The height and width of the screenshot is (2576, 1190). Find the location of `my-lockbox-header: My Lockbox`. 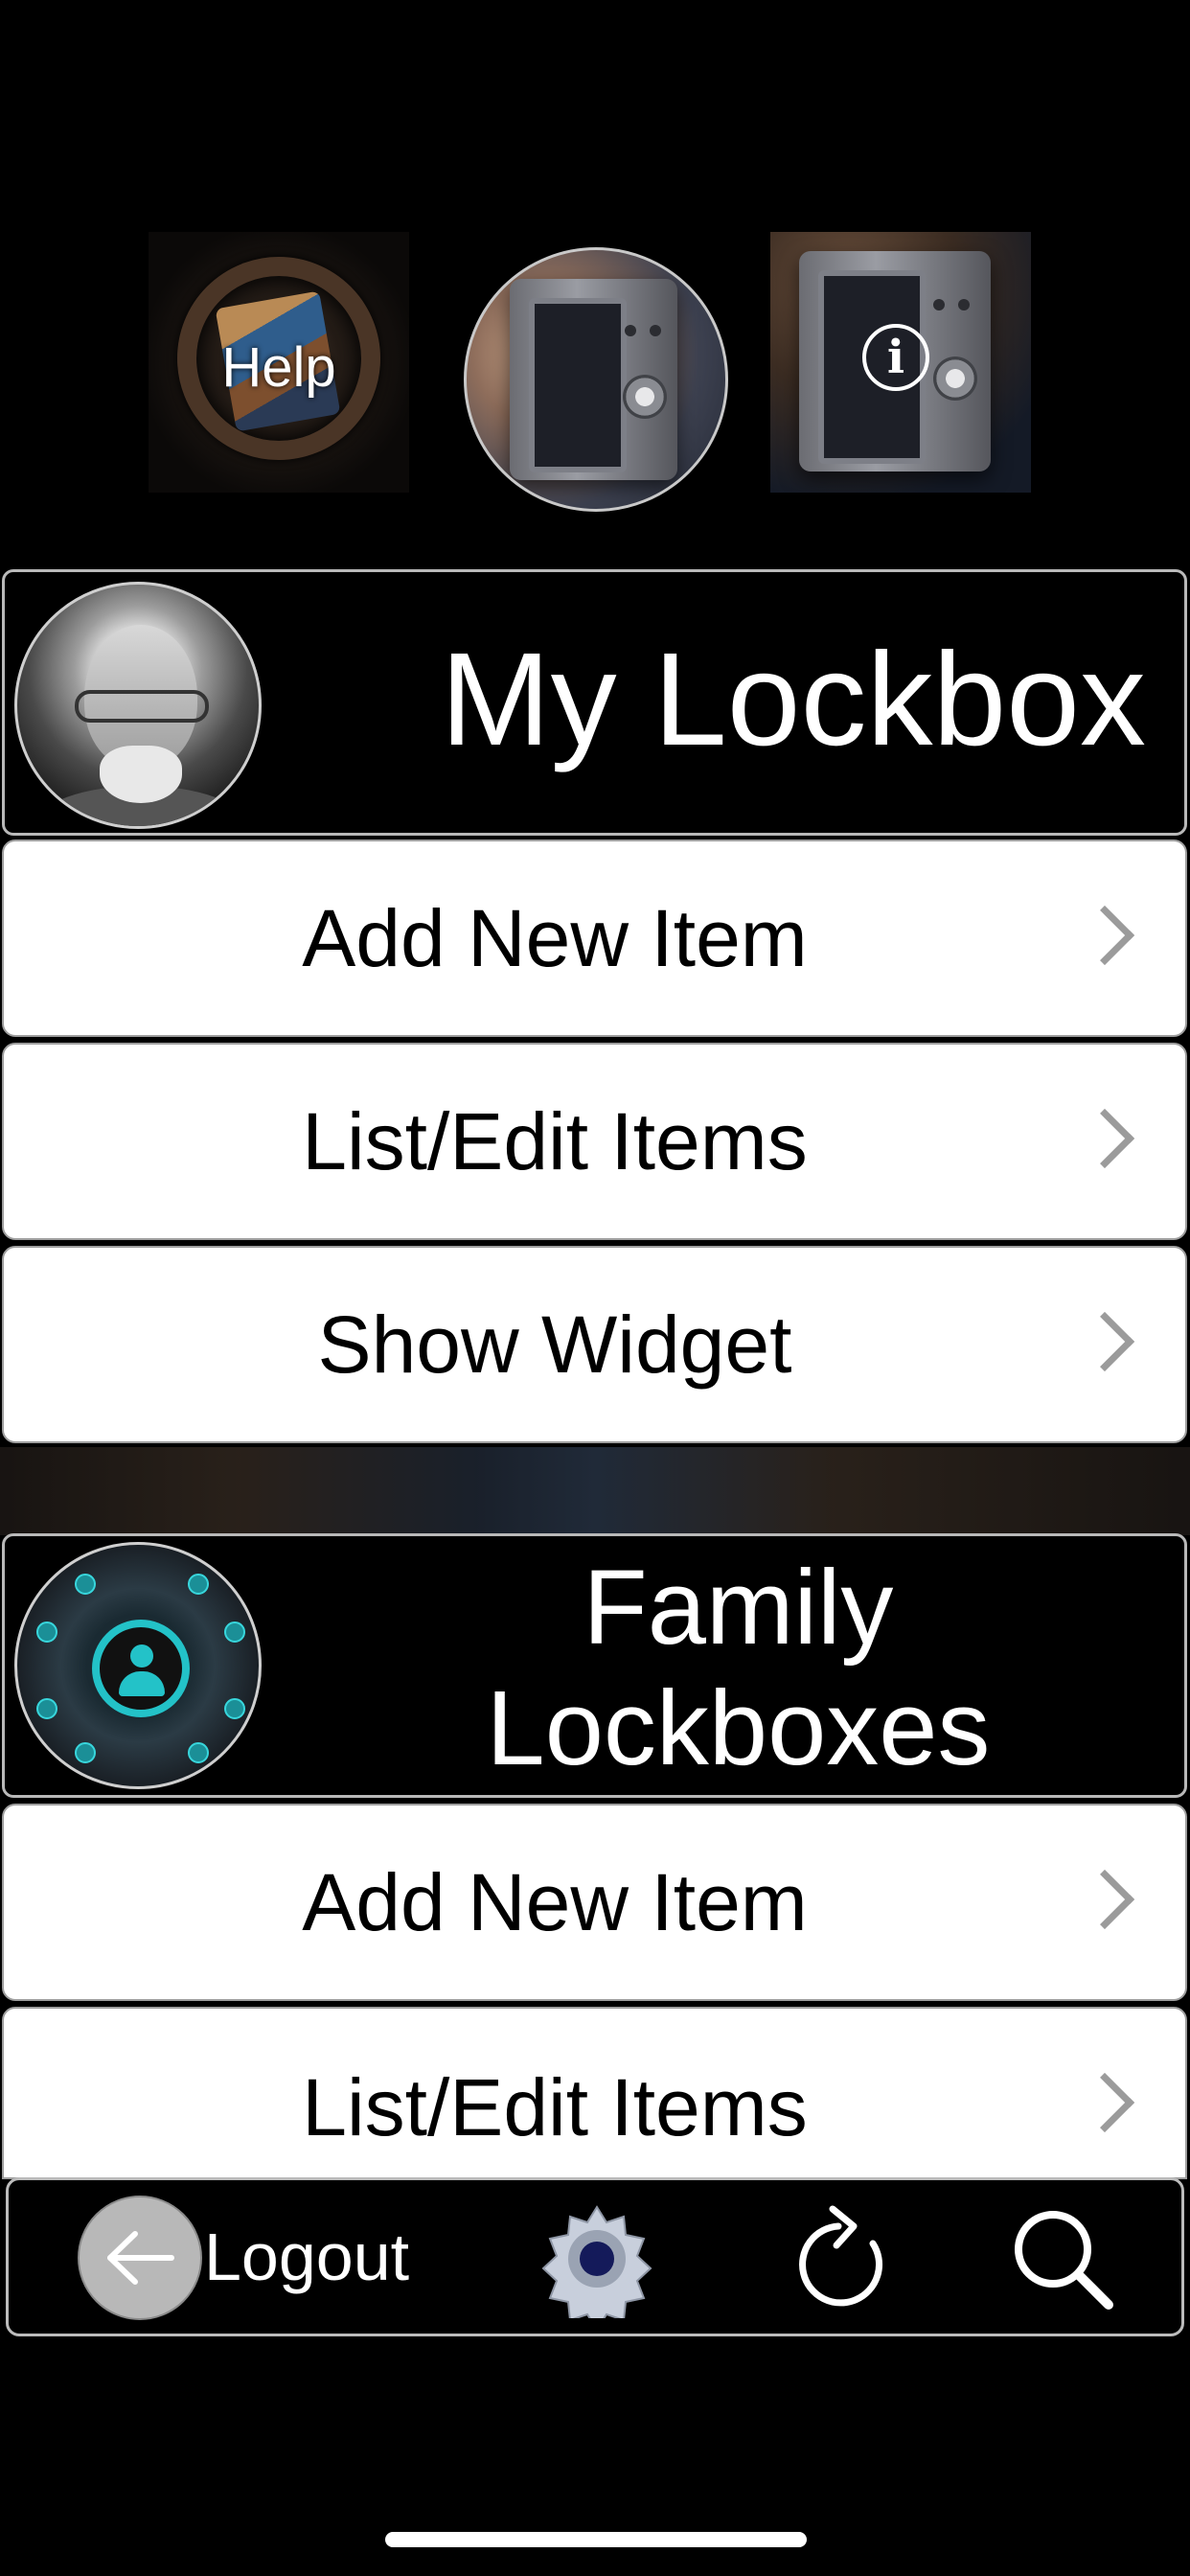

my-lockbox-header: My Lockbox is located at coordinates (594, 702).